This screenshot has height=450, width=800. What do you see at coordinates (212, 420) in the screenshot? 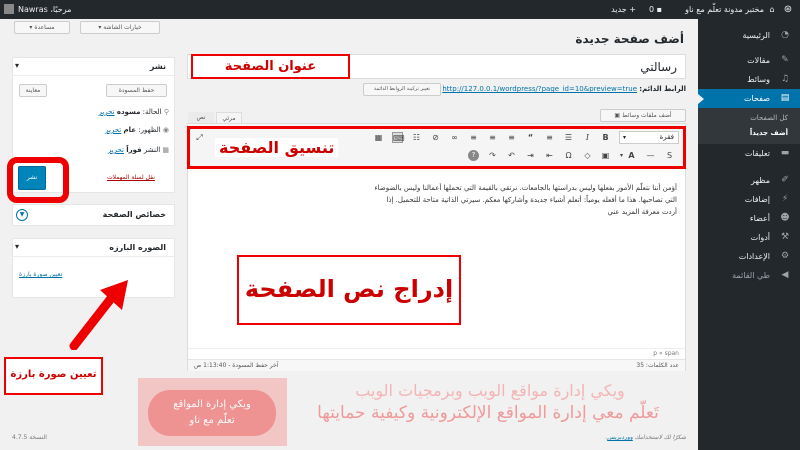
I see `watermark-badge-line: تعلّم مع ناو` at bounding box center [212, 420].